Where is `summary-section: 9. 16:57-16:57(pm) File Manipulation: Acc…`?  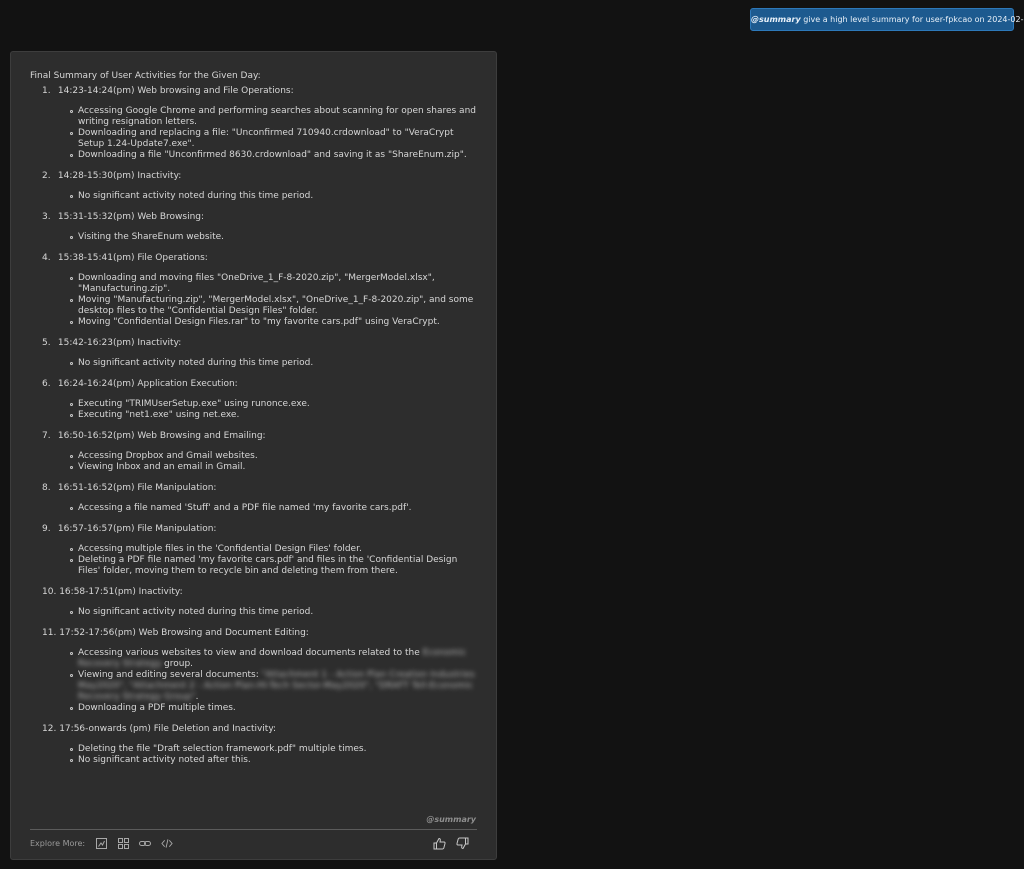
summary-section: 9. 16:57-16:57(pm) File Manipulation: Acc… is located at coordinates (254, 555).